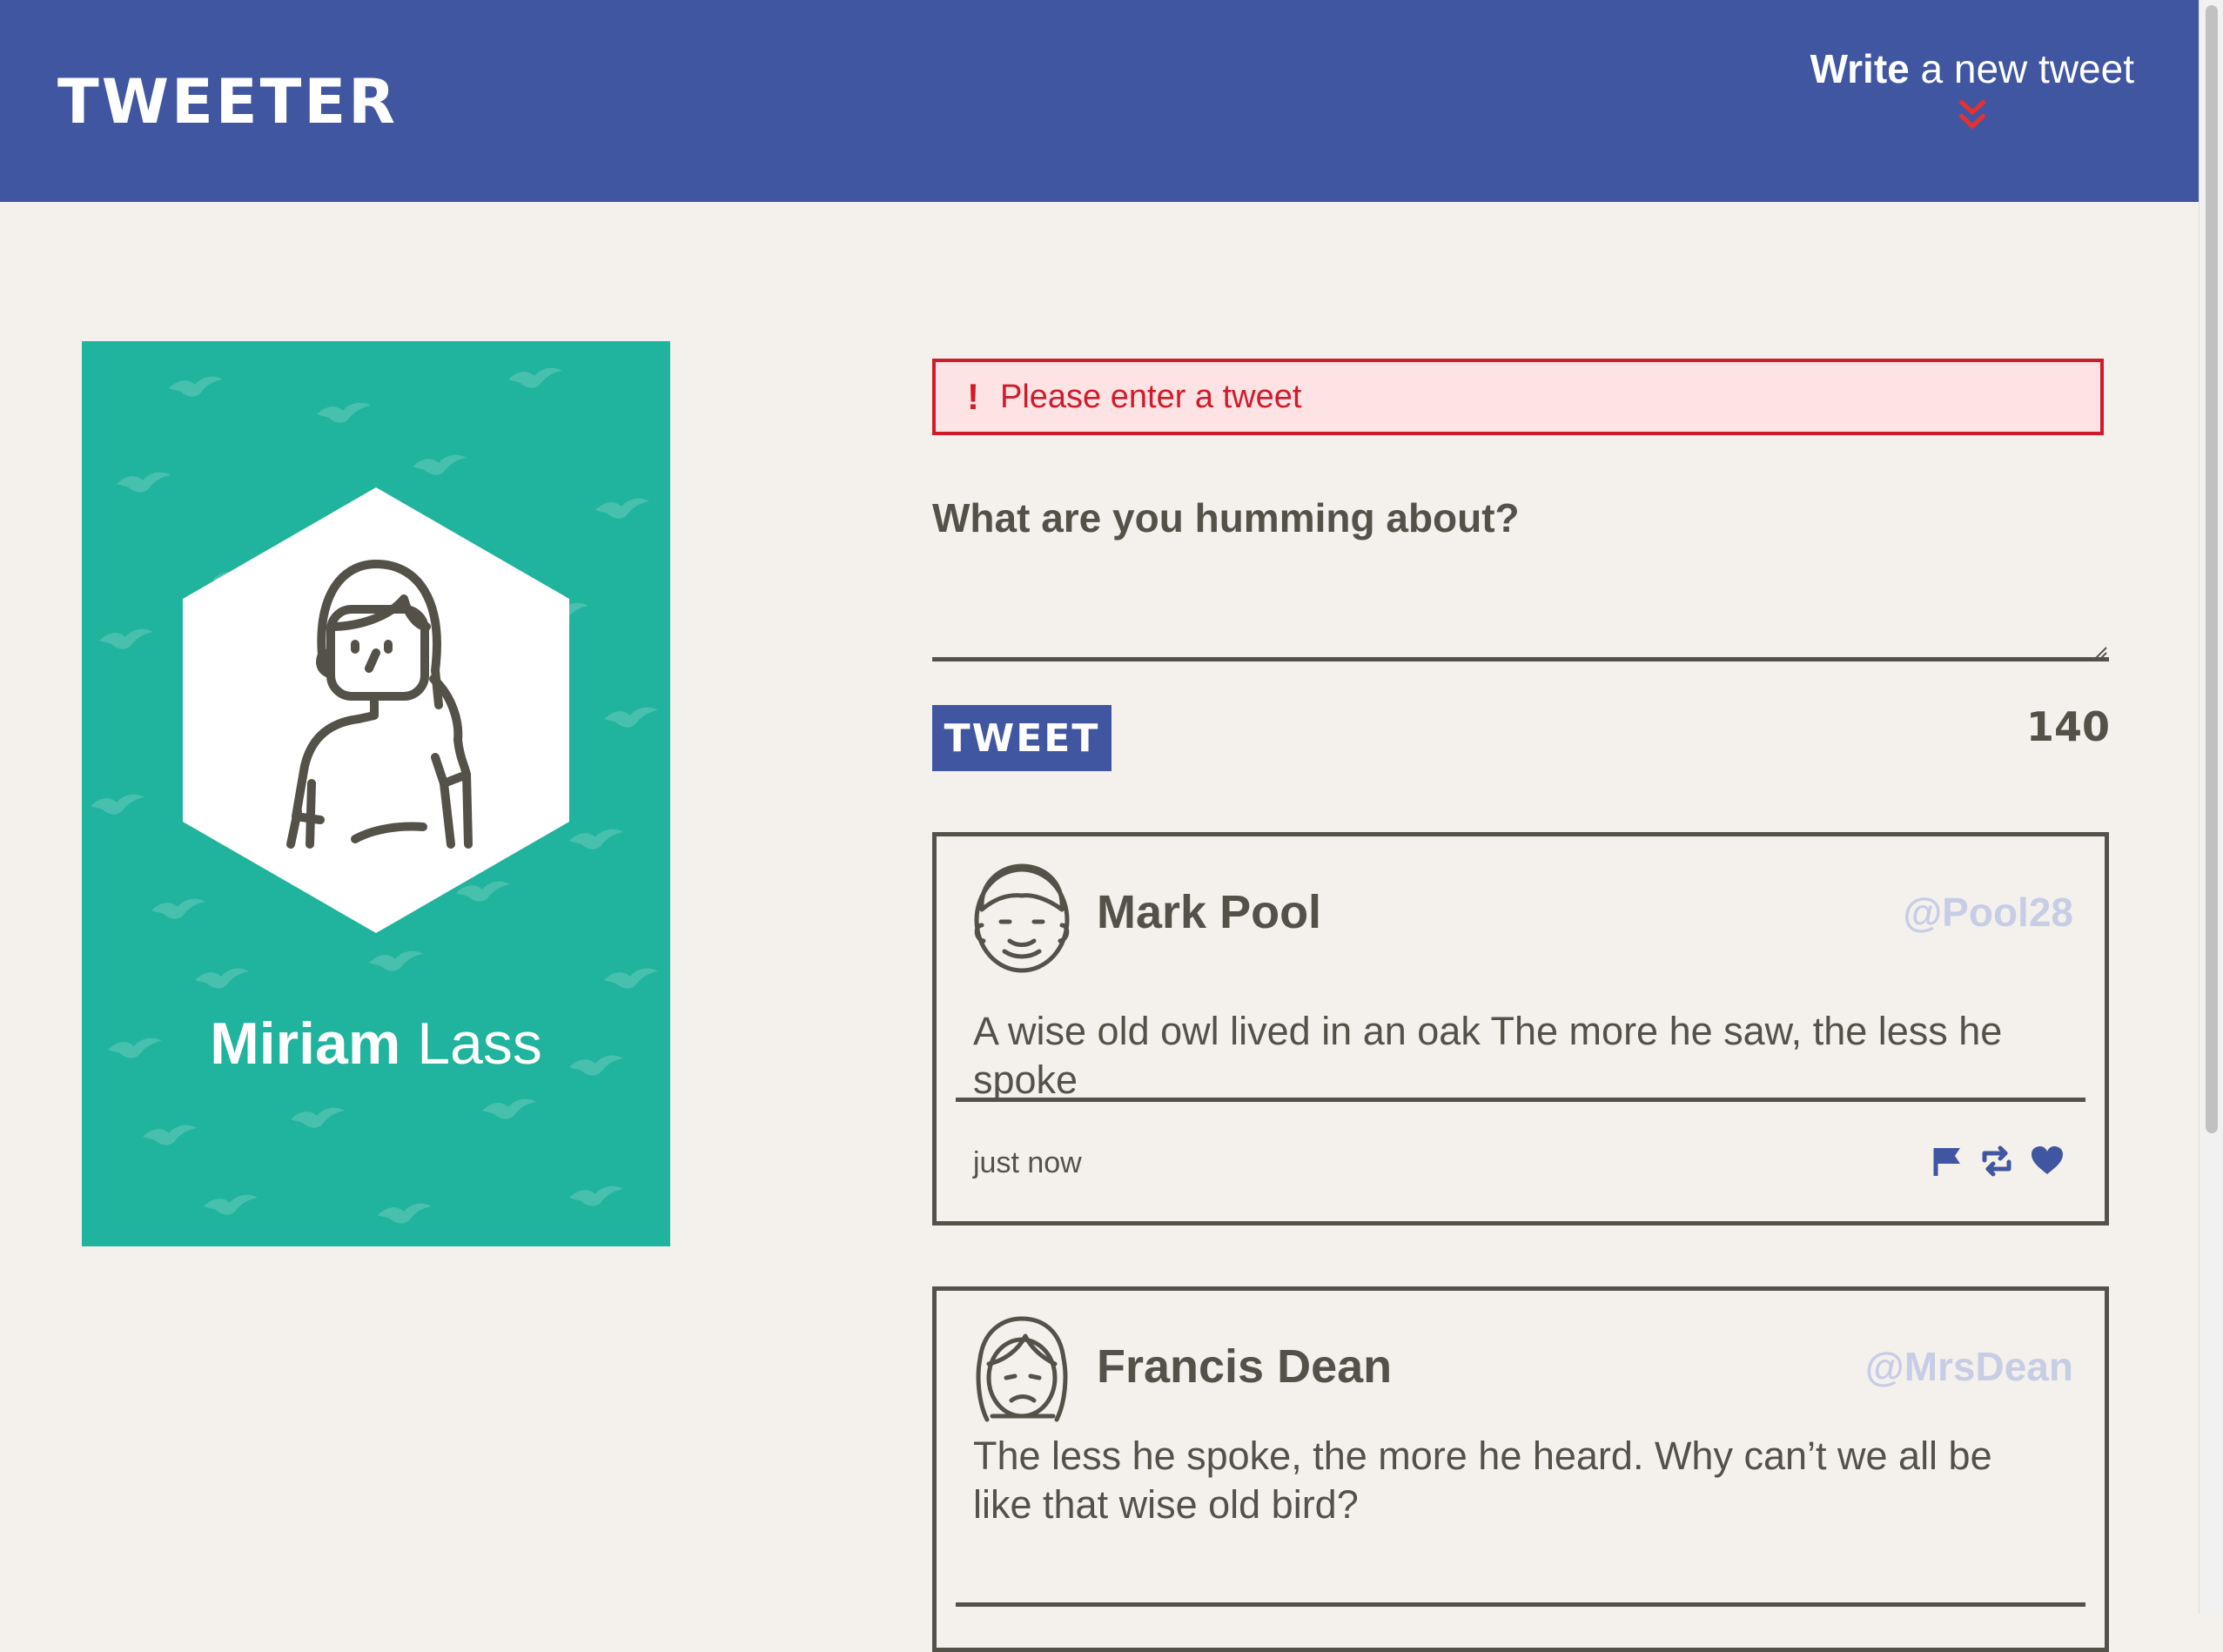  Describe the element at coordinates (1245, 1367) in the screenshot. I see `tweet-author-name: Francis Dean` at that location.